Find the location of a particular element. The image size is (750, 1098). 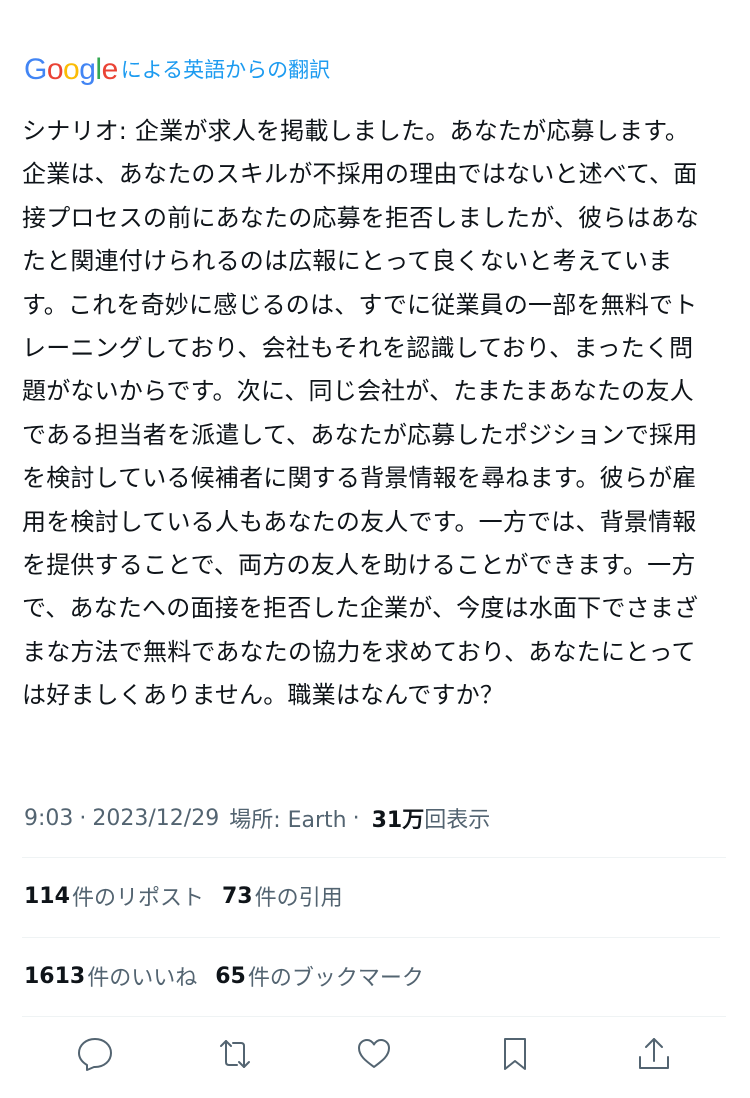

tweet-meta: 9:03 · 2023/12/29 場所: Earth · 31万 回表示 is located at coordinates (257, 818).